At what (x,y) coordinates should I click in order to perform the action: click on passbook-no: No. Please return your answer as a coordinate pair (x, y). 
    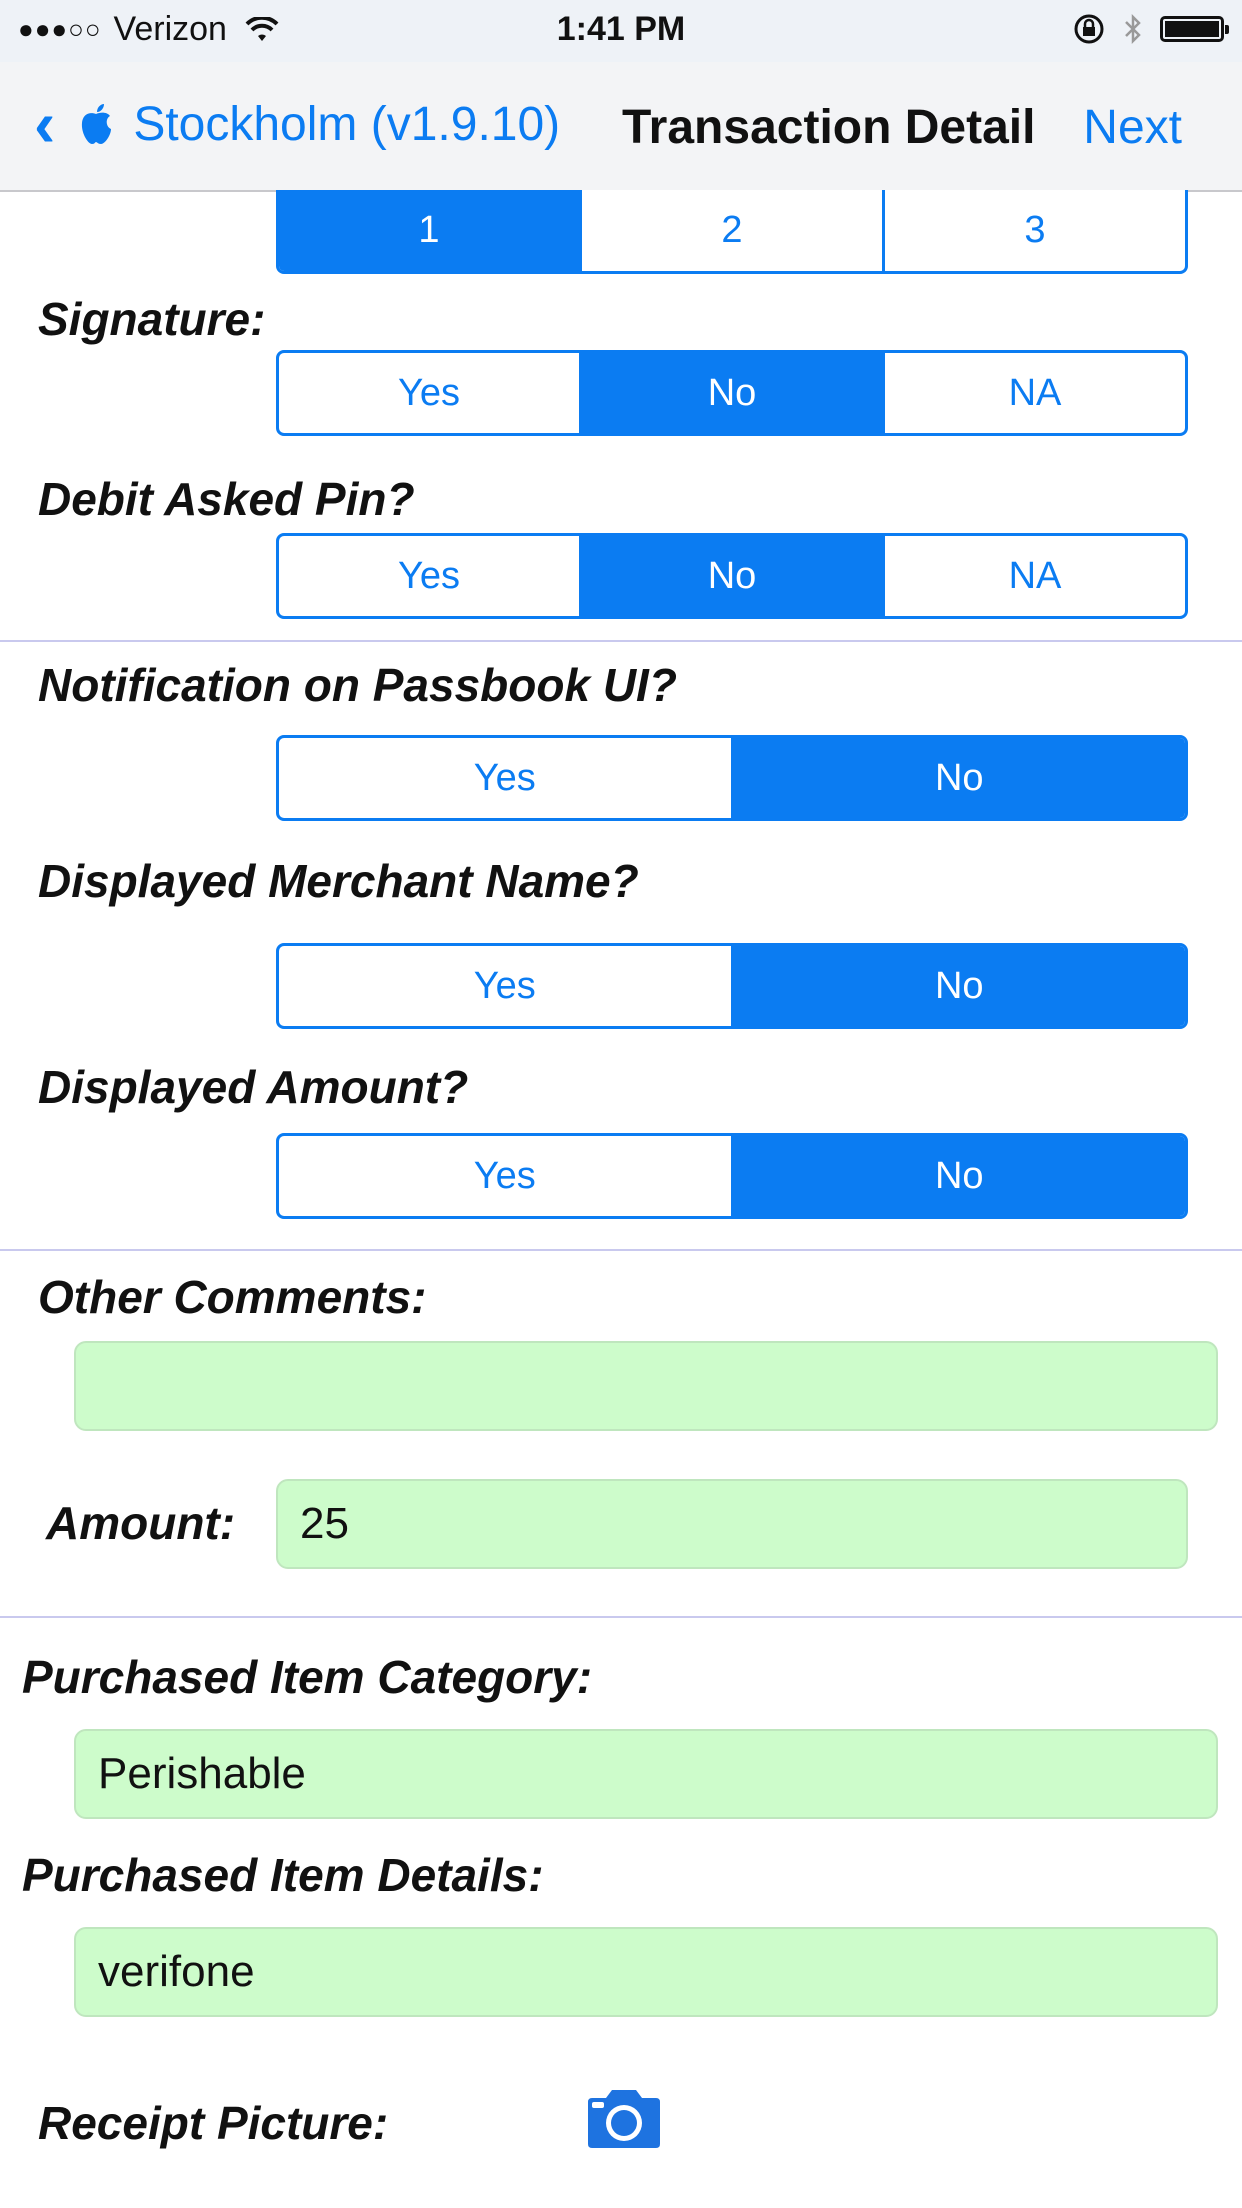
    Looking at the image, I should click on (957, 778).